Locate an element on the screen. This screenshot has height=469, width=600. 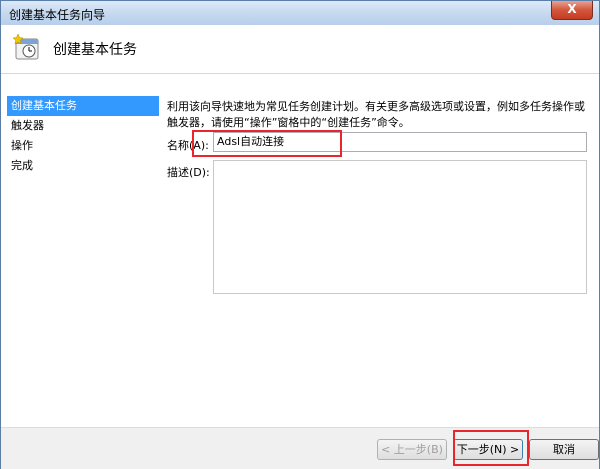
scheduled-task-wizard-icon is located at coordinates (26, 46).